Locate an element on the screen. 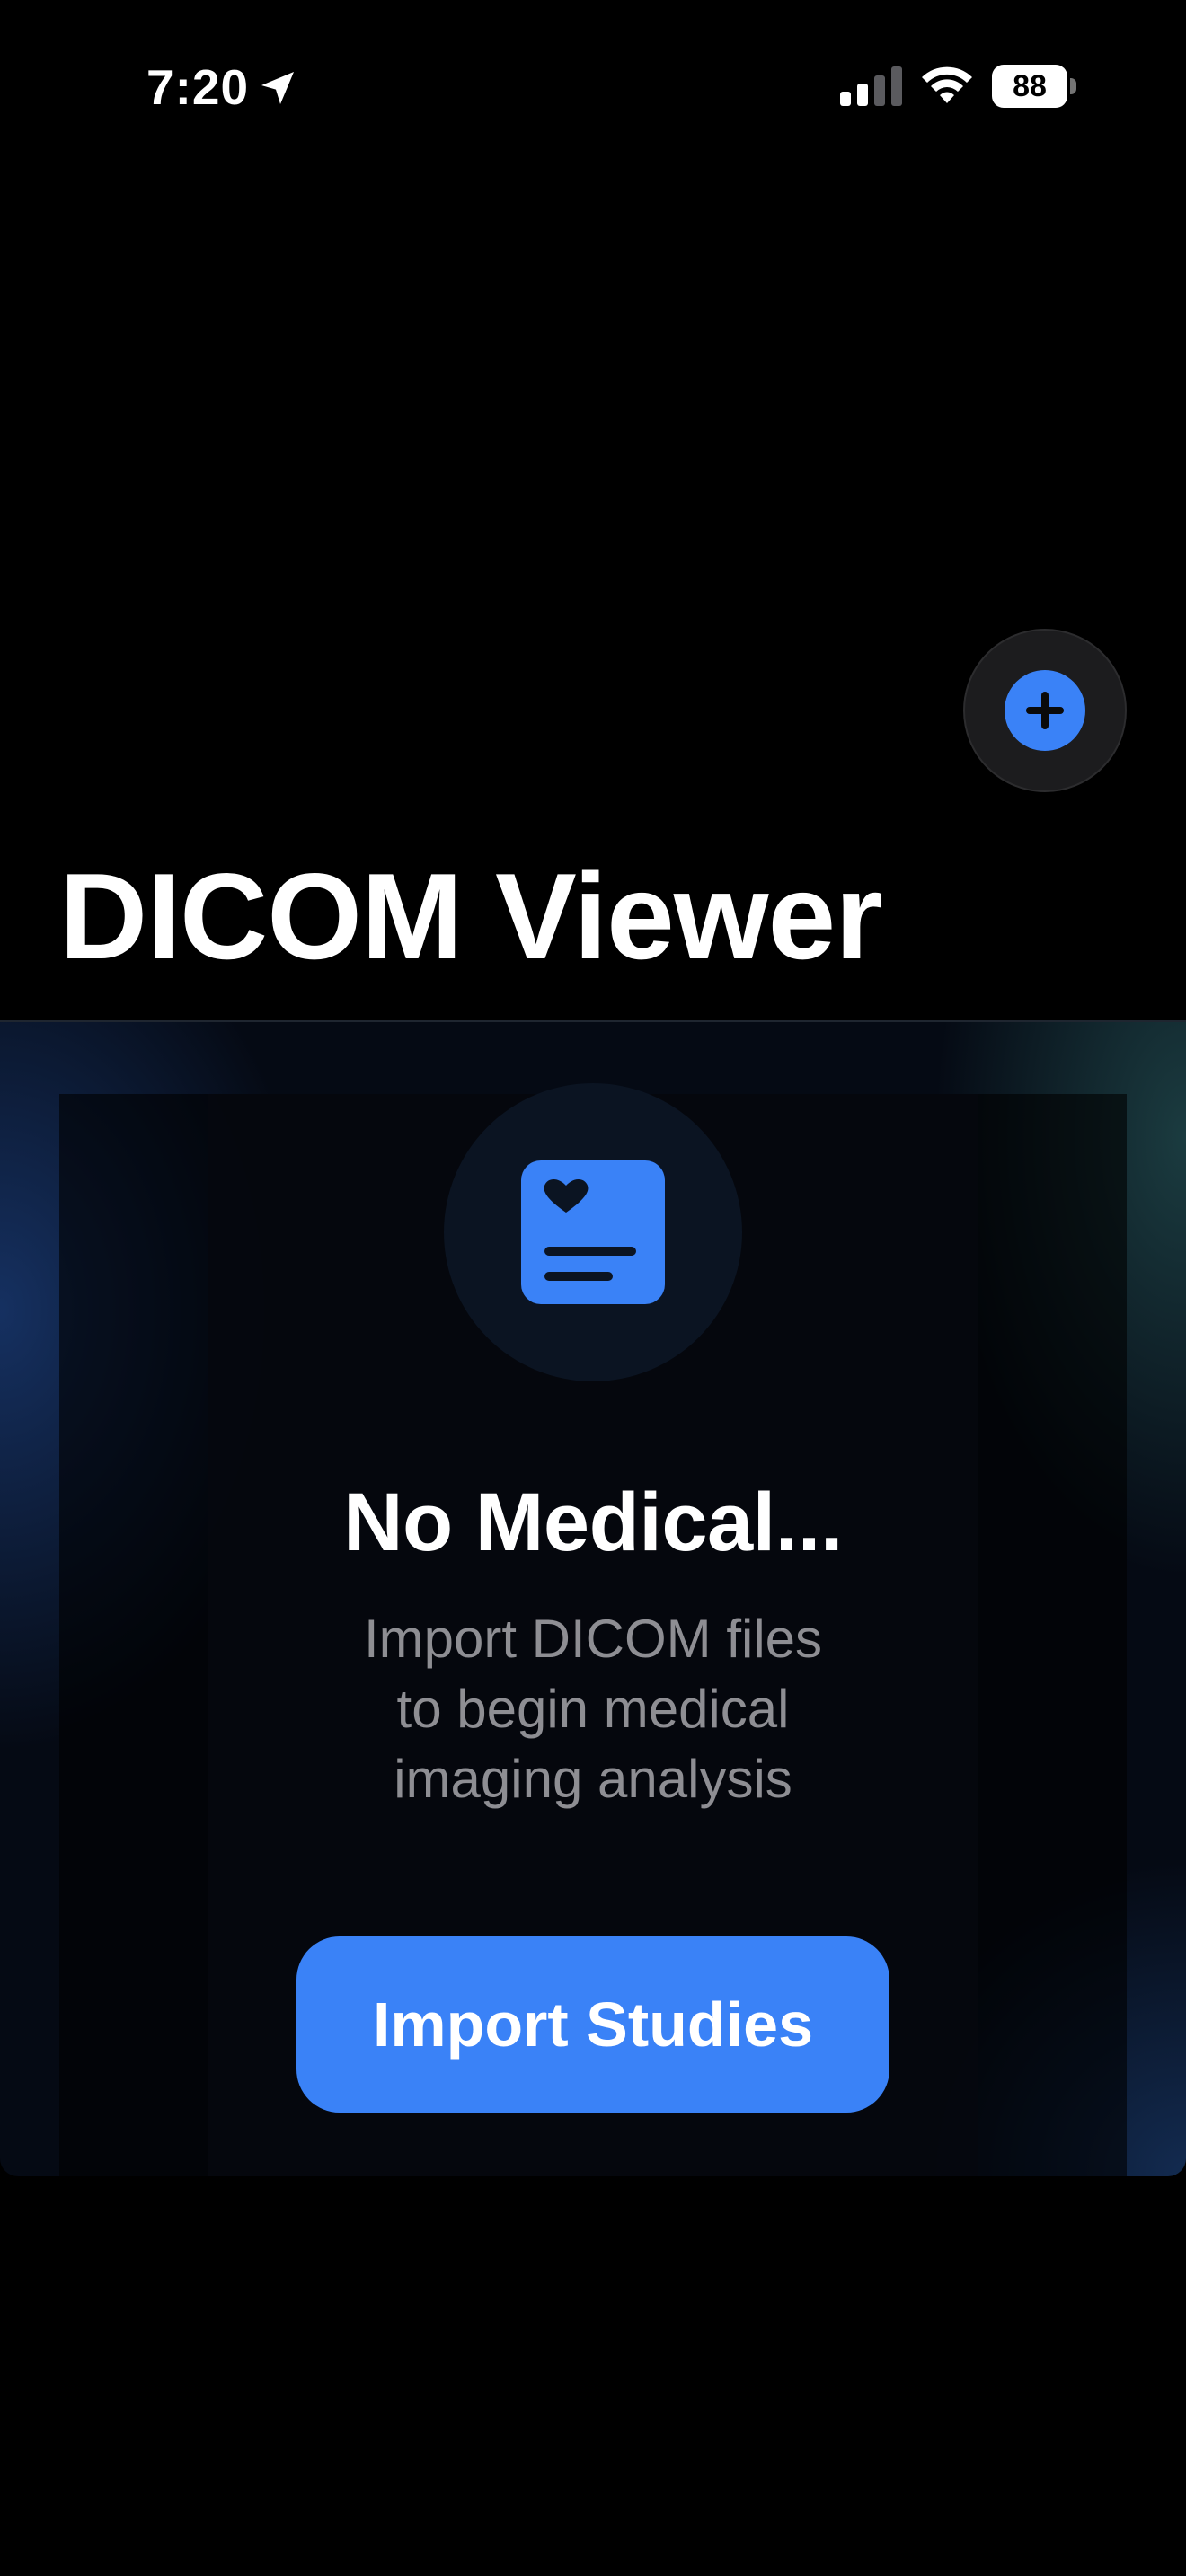  import-studies-button: Import Studies is located at coordinates (593, 2024).